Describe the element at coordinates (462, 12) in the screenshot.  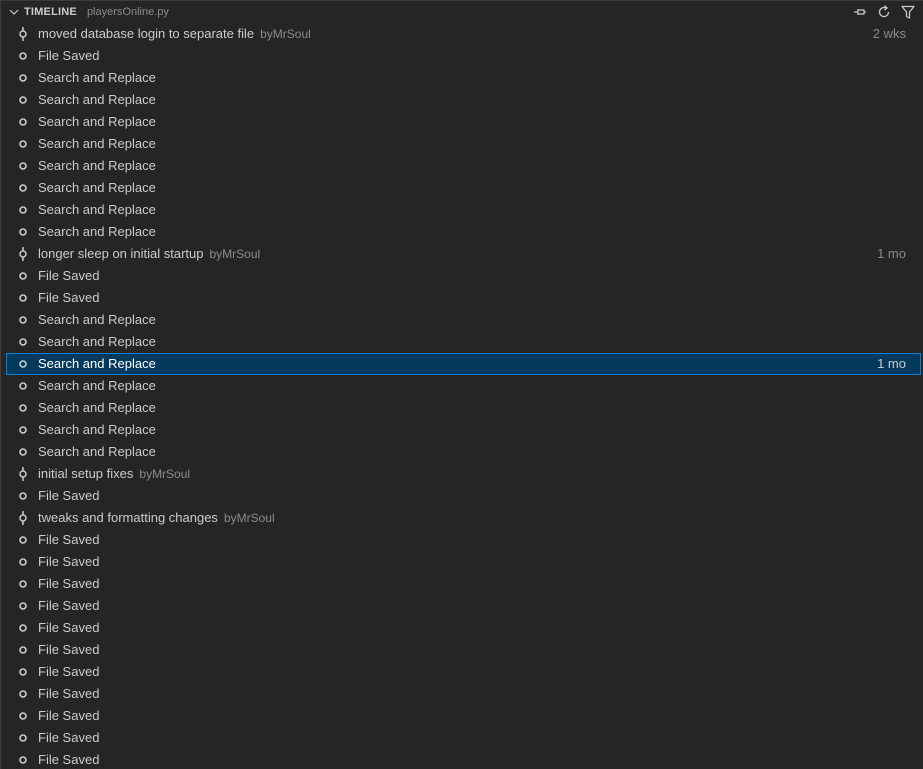
I see `timeline-header: TIMELINE playersOnline.py` at that location.